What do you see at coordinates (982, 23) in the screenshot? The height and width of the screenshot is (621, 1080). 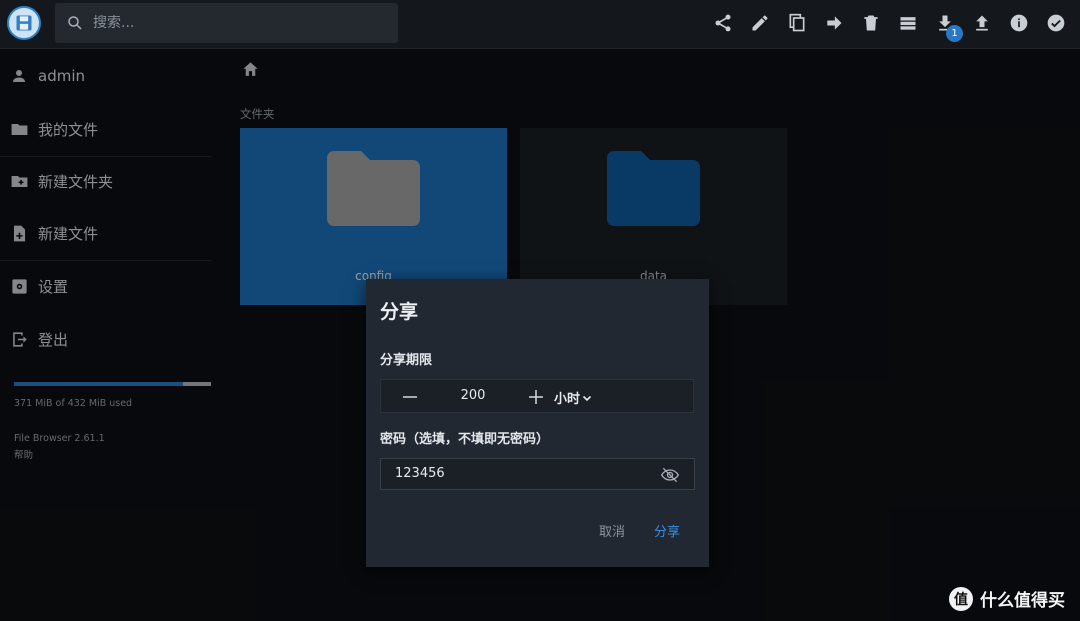 I see `upload-icon` at bounding box center [982, 23].